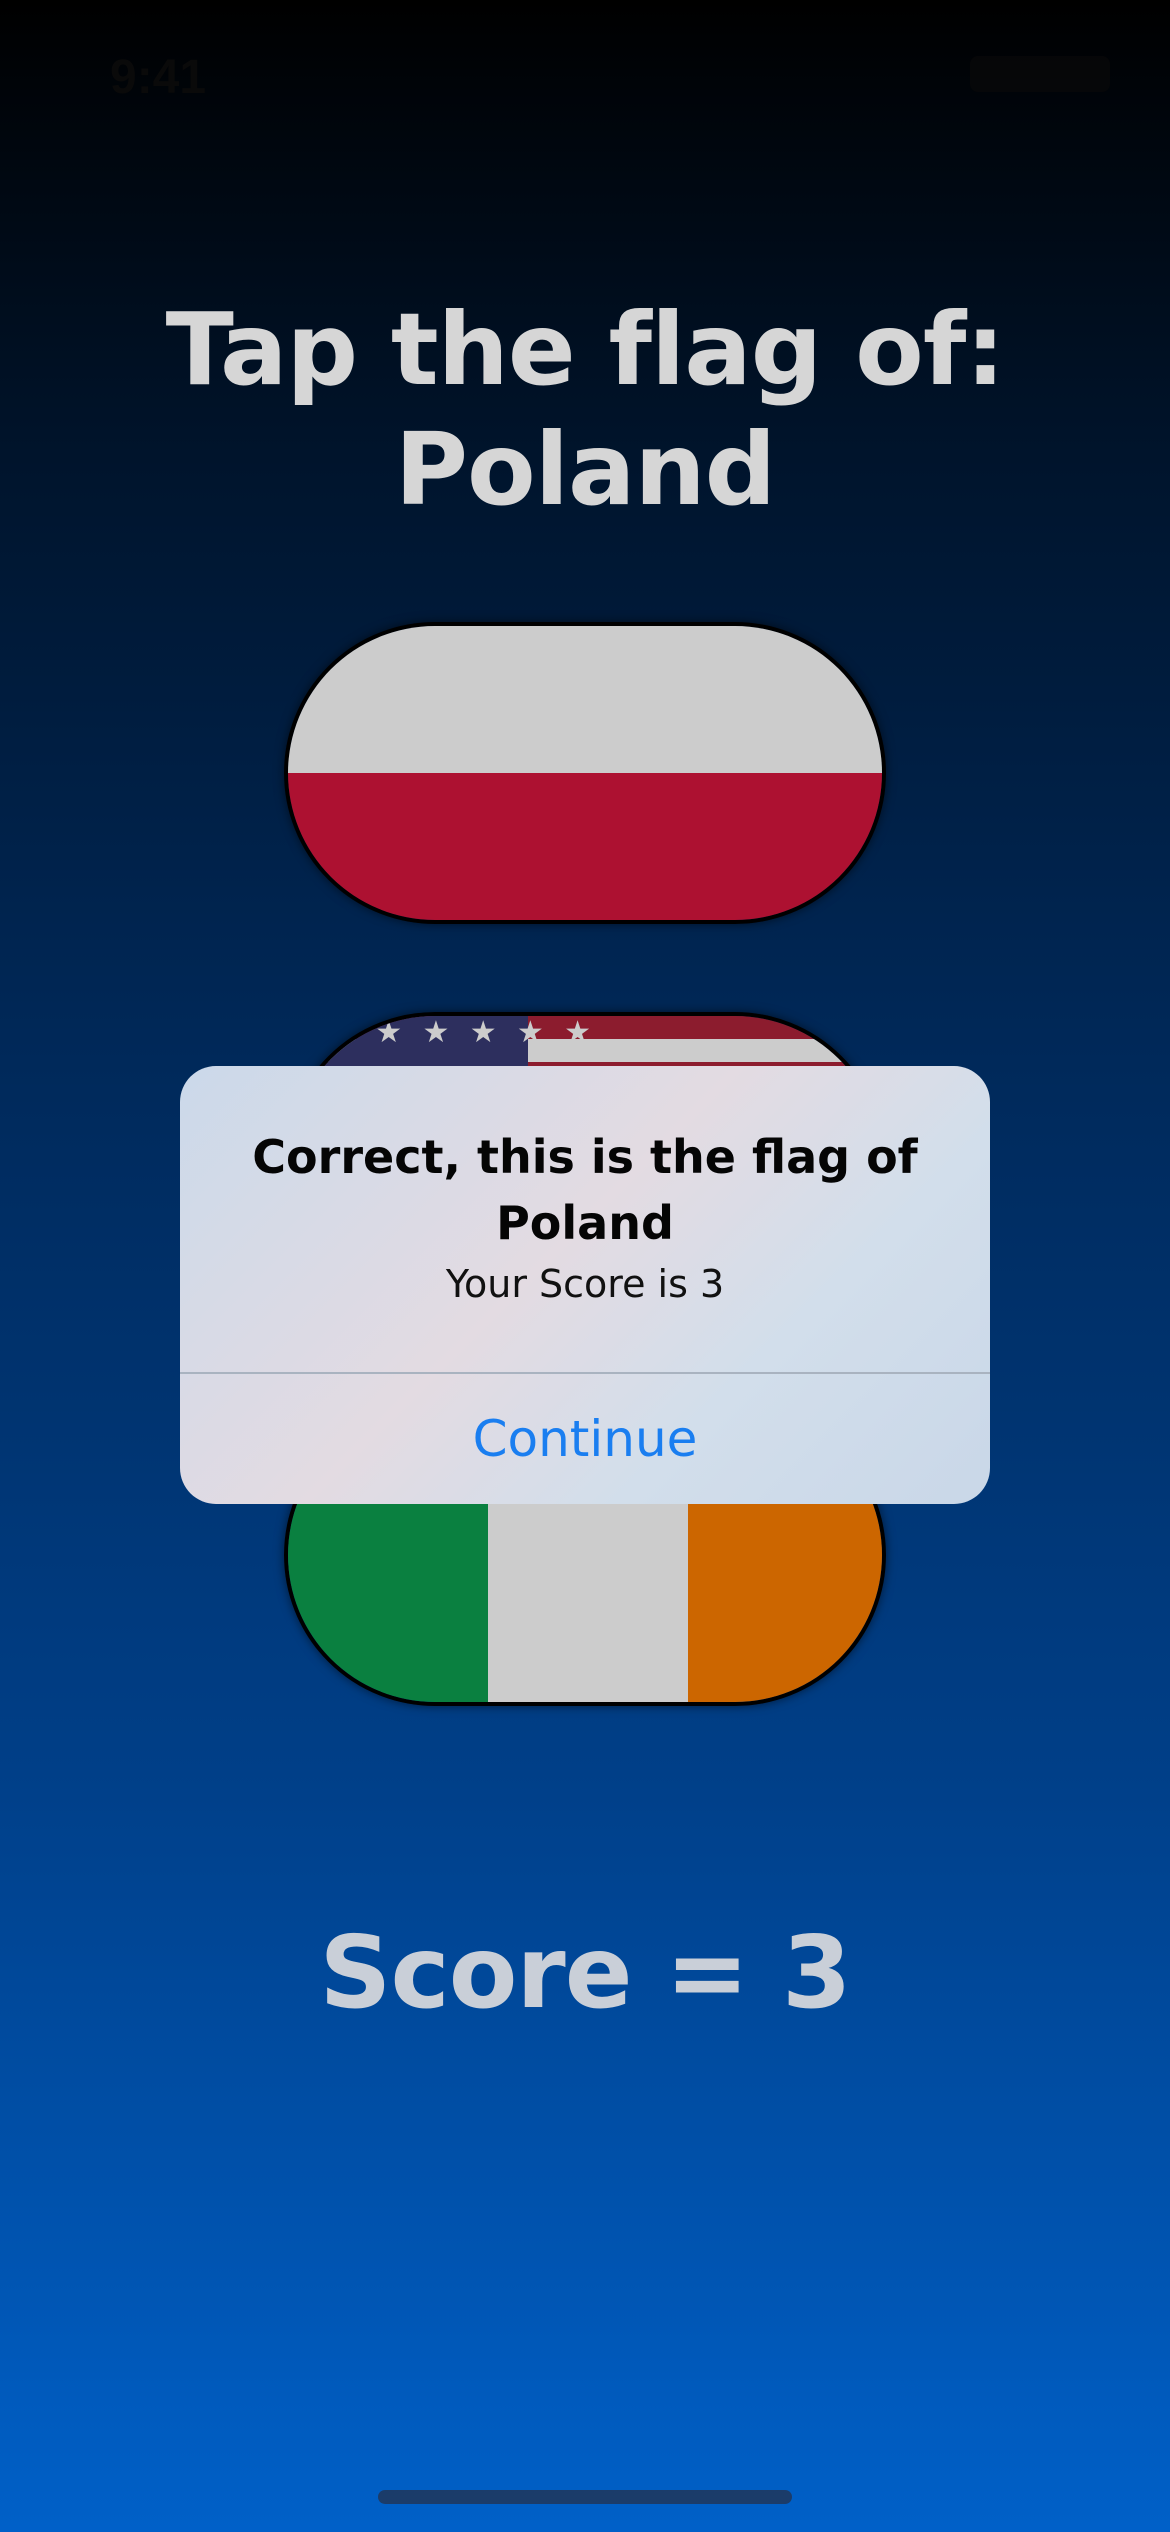 This screenshot has width=1170, height=2532. Describe the element at coordinates (158, 77) in the screenshot. I see `status-time: 9:41` at that location.